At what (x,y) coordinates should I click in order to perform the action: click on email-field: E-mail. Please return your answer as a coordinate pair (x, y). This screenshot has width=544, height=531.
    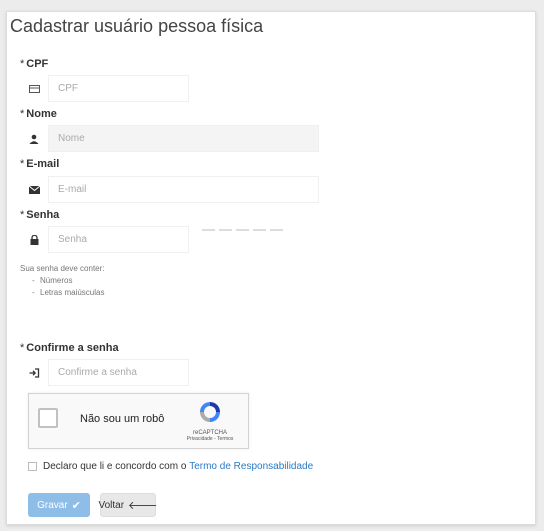
    Looking at the image, I should click on (169, 189).